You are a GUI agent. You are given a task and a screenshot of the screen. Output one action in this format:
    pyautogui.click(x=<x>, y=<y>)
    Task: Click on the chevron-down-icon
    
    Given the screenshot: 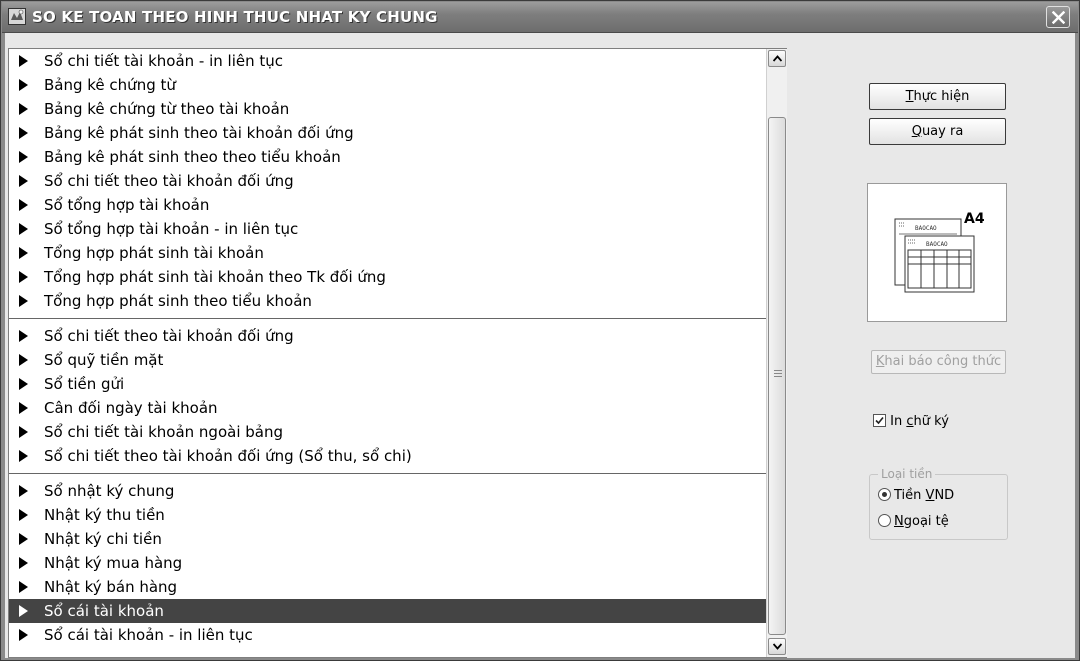 What is the action you would take?
    pyautogui.click(x=777, y=646)
    